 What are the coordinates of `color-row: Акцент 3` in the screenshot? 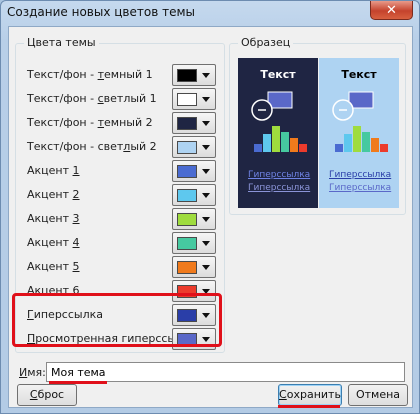 It's located at (121, 219).